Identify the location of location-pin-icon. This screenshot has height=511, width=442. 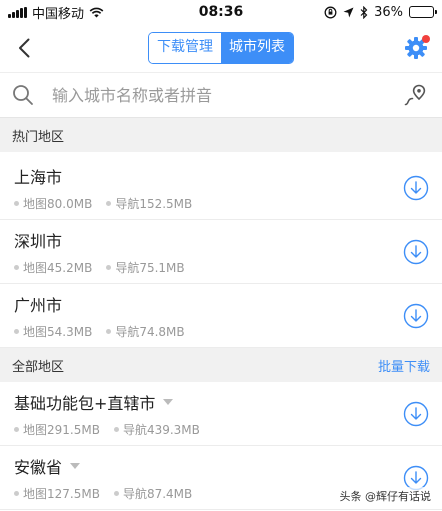
(415, 95).